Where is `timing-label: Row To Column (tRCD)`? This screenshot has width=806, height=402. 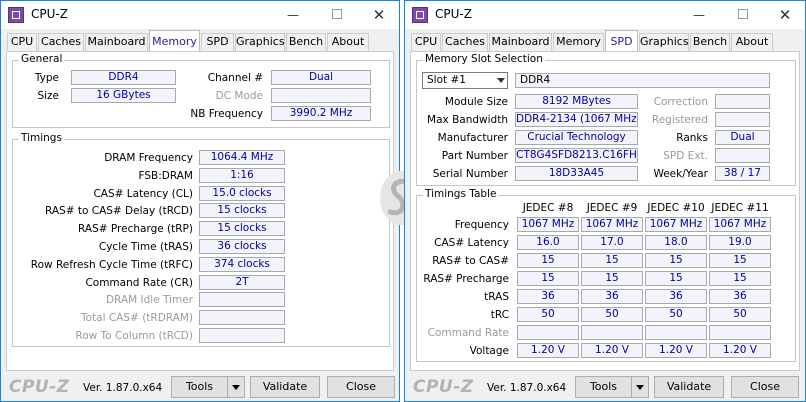 timing-label: Row To Column (tRCD) is located at coordinates (134, 336).